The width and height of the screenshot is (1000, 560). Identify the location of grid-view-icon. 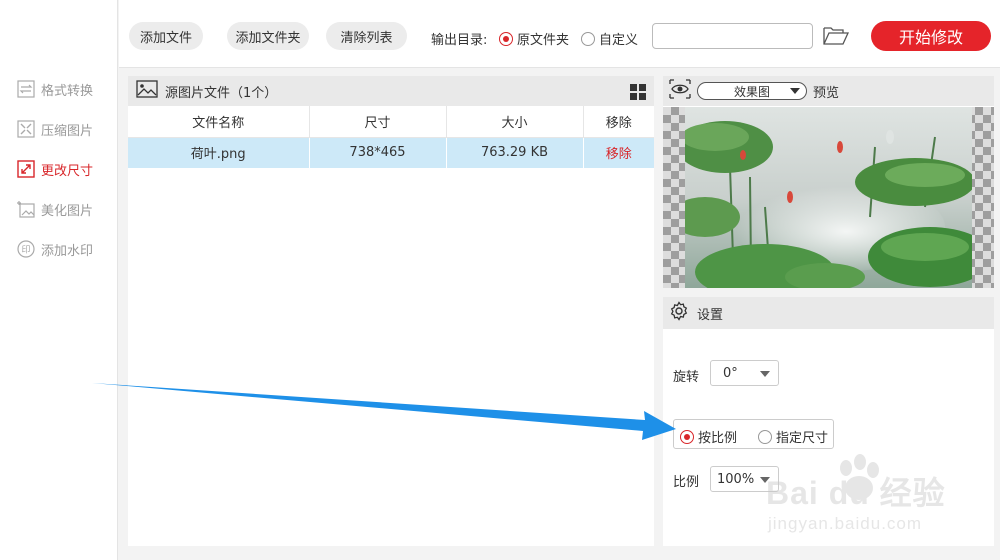
(638, 92).